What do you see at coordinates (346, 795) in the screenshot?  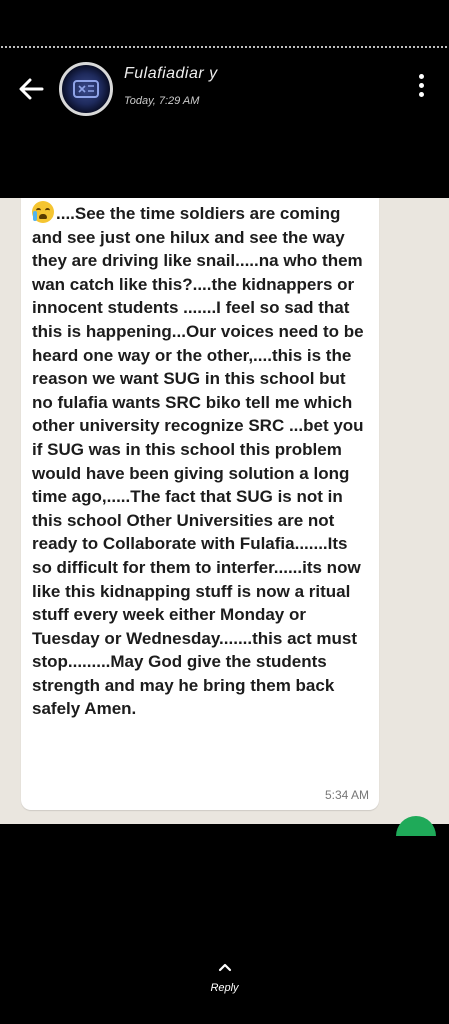 I see `message-time: 5:34 AM` at bounding box center [346, 795].